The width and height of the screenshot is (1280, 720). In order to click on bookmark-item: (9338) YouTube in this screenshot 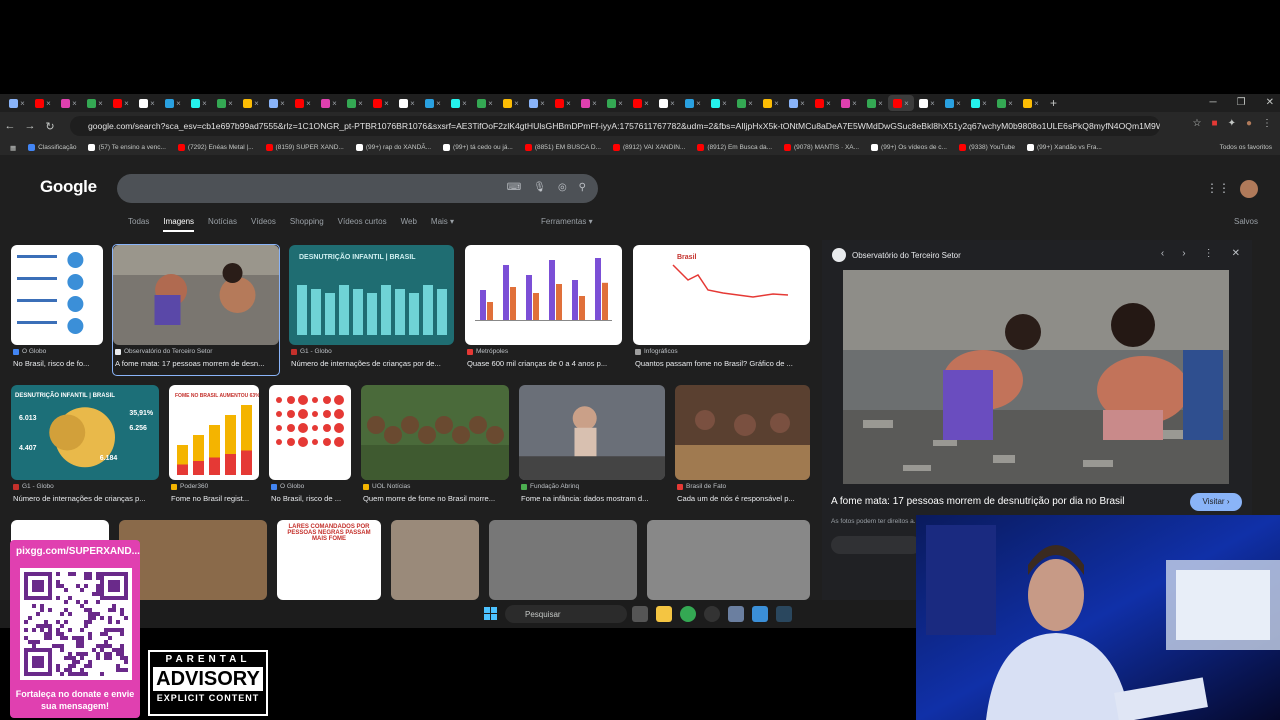, I will do `click(986, 147)`.